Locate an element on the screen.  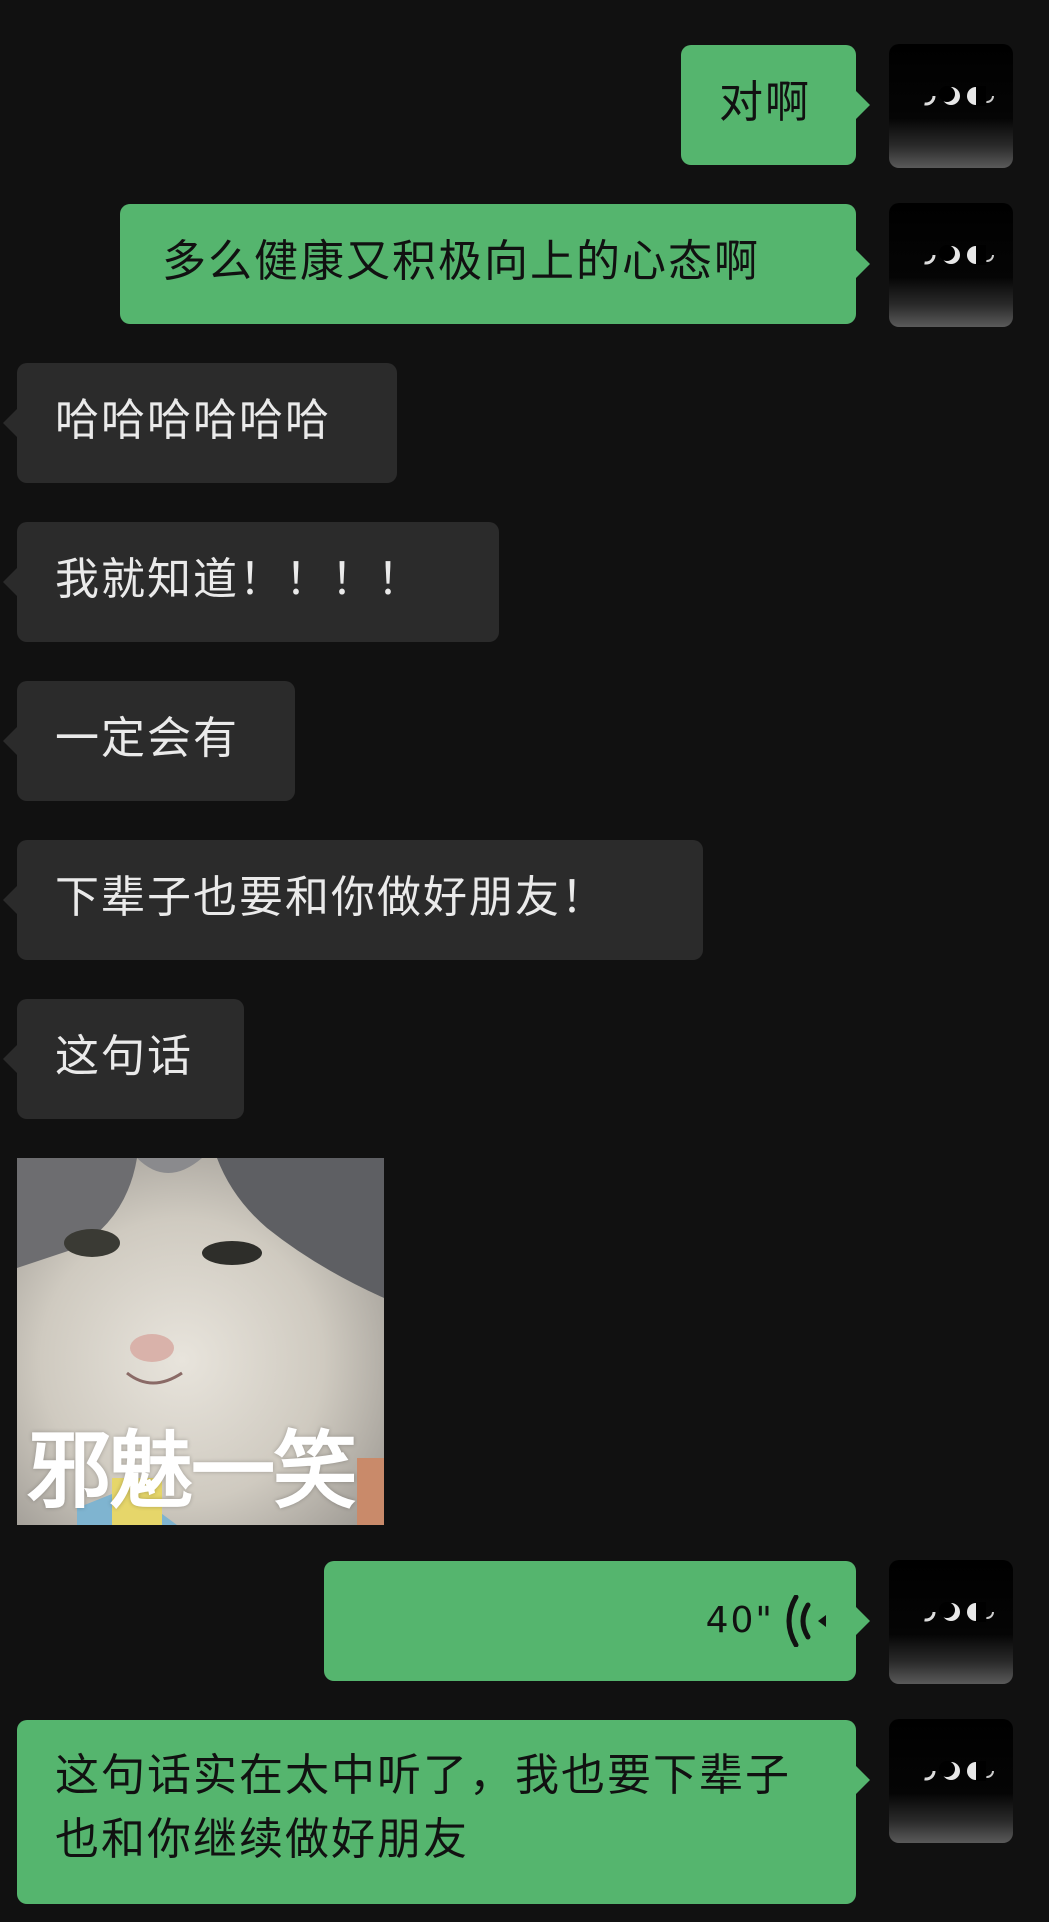
message-text: 我就知道！！！！ is located at coordinates (239, 579).